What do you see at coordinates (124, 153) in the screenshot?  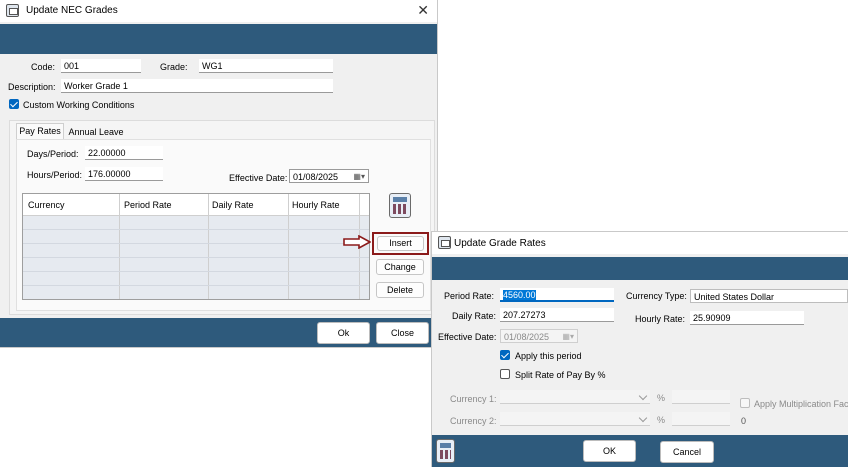 I see `days-period-field: 22.00000` at bounding box center [124, 153].